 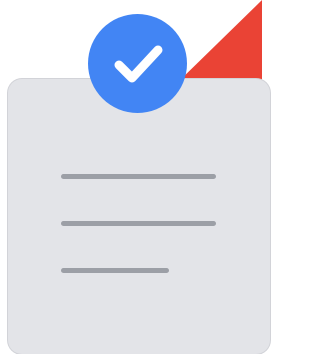 I want to click on check-icon, so click(x=138, y=64).